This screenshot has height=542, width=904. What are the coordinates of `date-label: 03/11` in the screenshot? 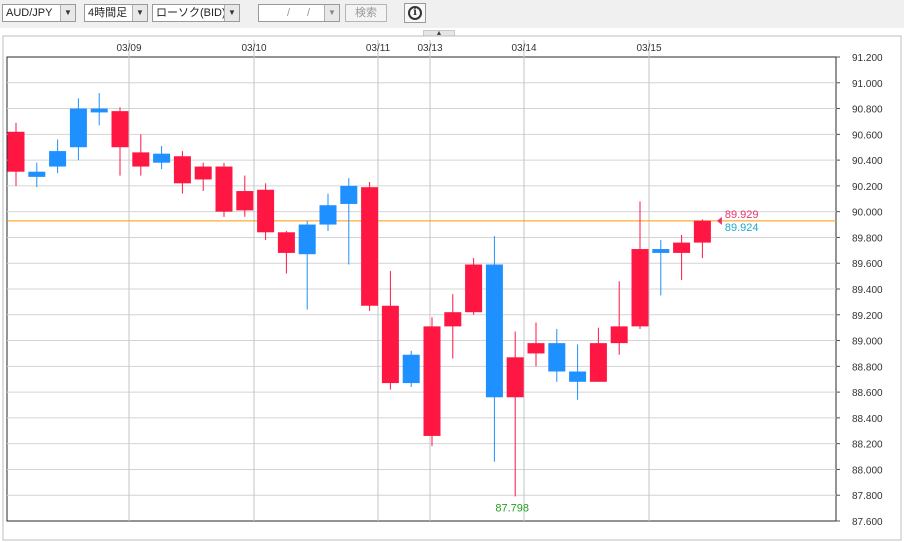 It's located at (378, 48).